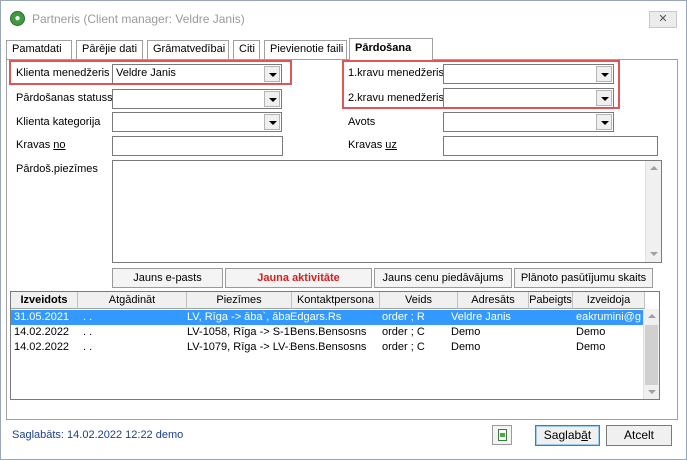 The height and width of the screenshot is (460, 687). What do you see at coordinates (197, 99) in the screenshot?
I see `sales-status-select` at bounding box center [197, 99].